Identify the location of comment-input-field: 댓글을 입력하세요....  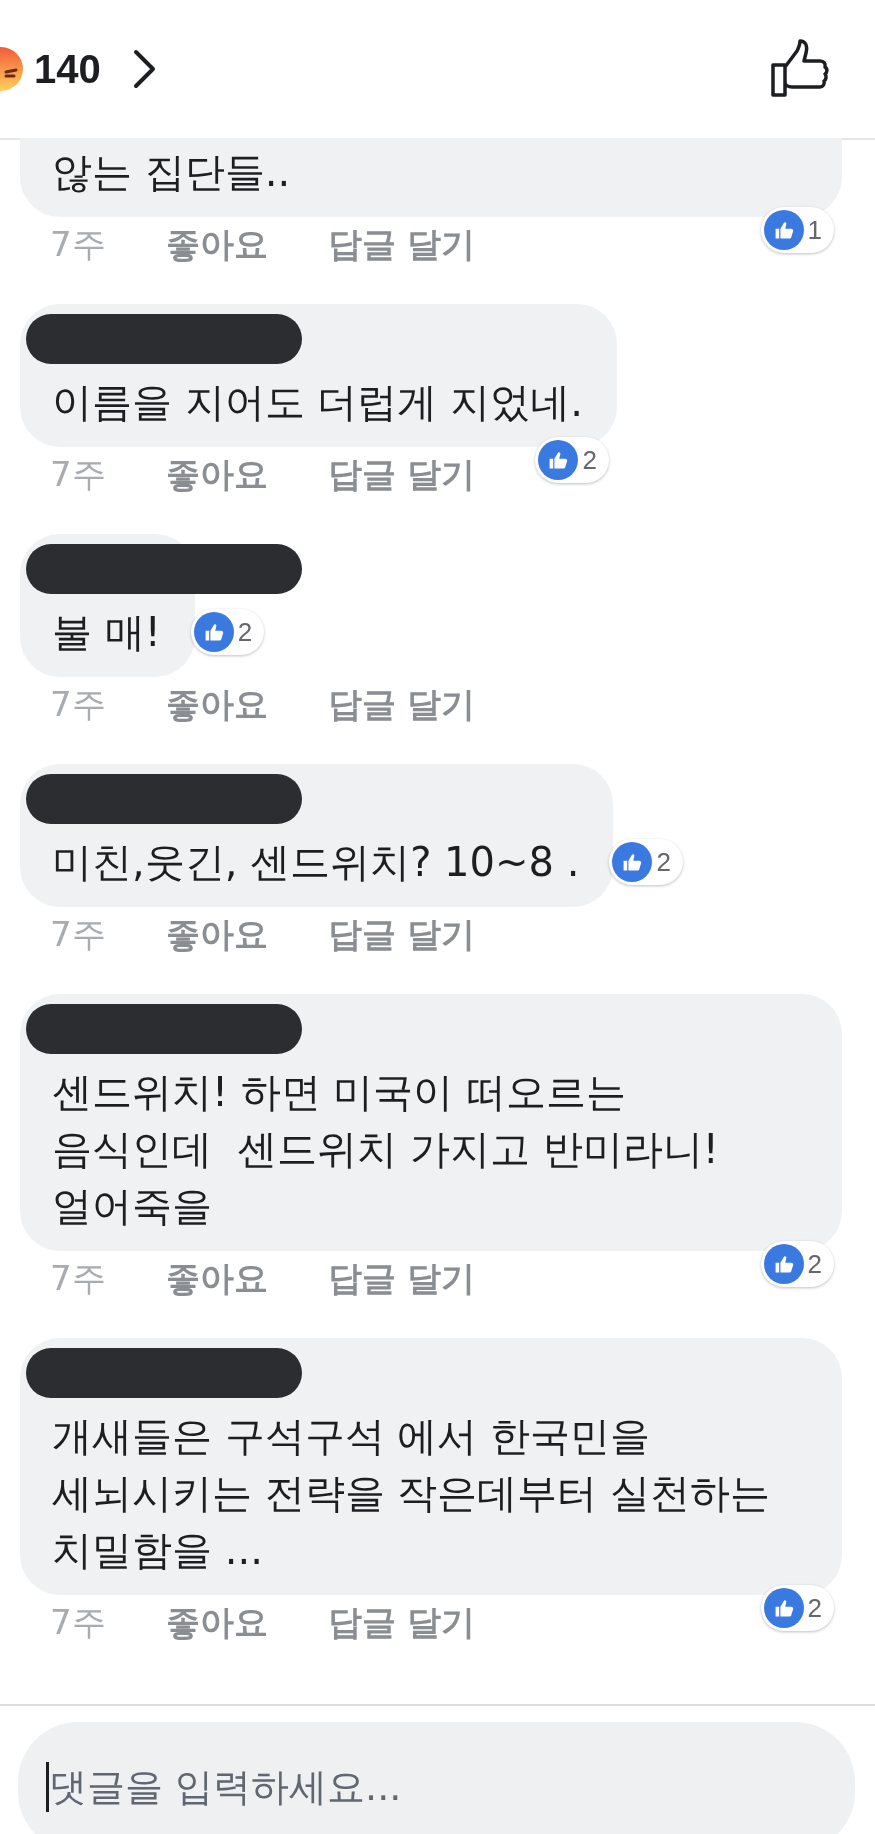
(436, 1778).